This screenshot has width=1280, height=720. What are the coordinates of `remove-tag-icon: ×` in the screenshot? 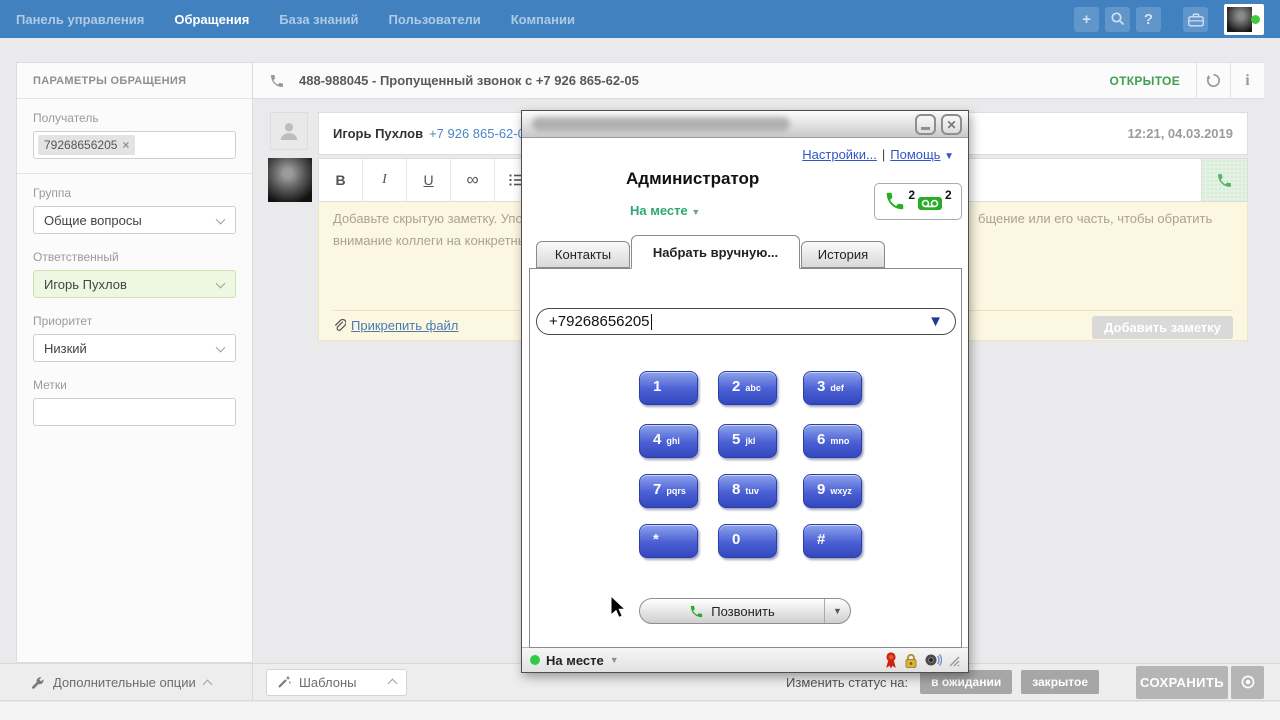 It's located at (125, 145).